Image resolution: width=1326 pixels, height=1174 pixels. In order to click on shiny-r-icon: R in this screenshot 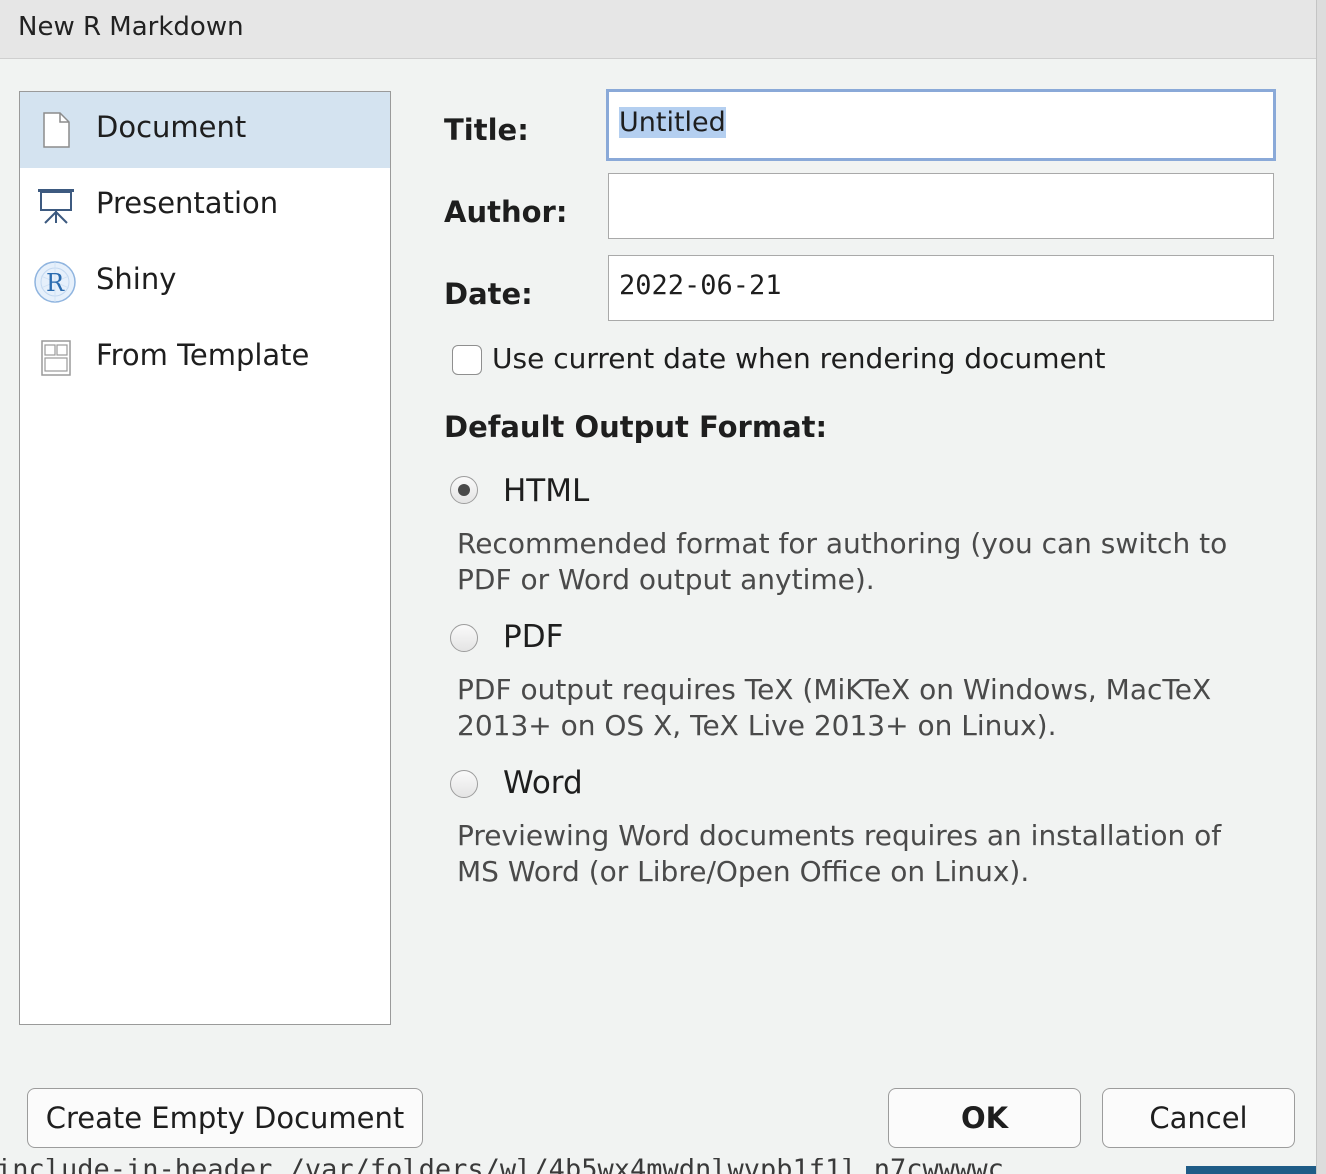, I will do `click(55, 282)`.